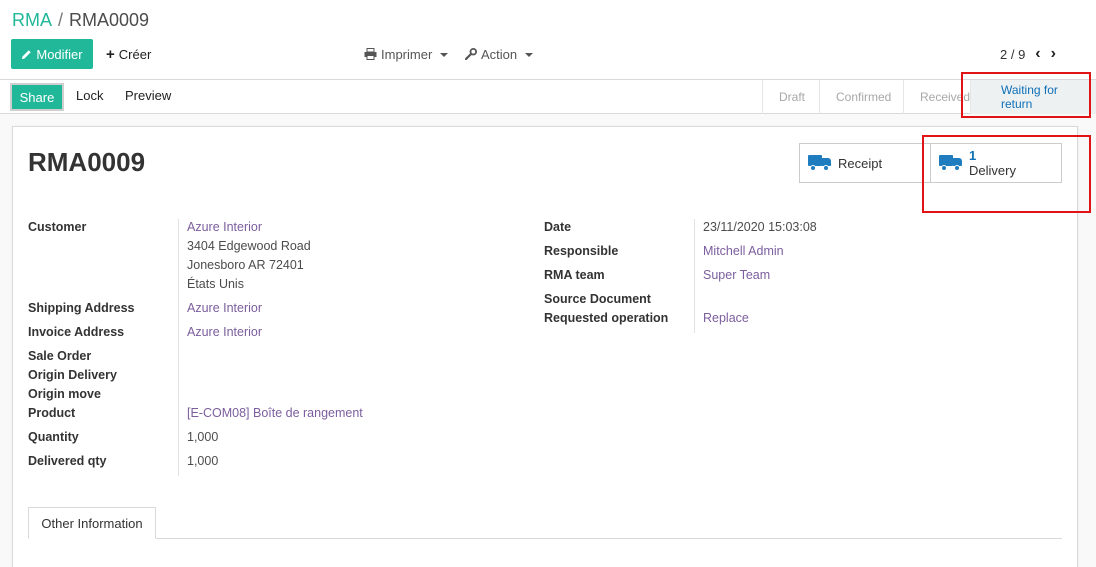  What do you see at coordinates (178, 347) in the screenshot?
I see `left-group-divider` at bounding box center [178, 347].